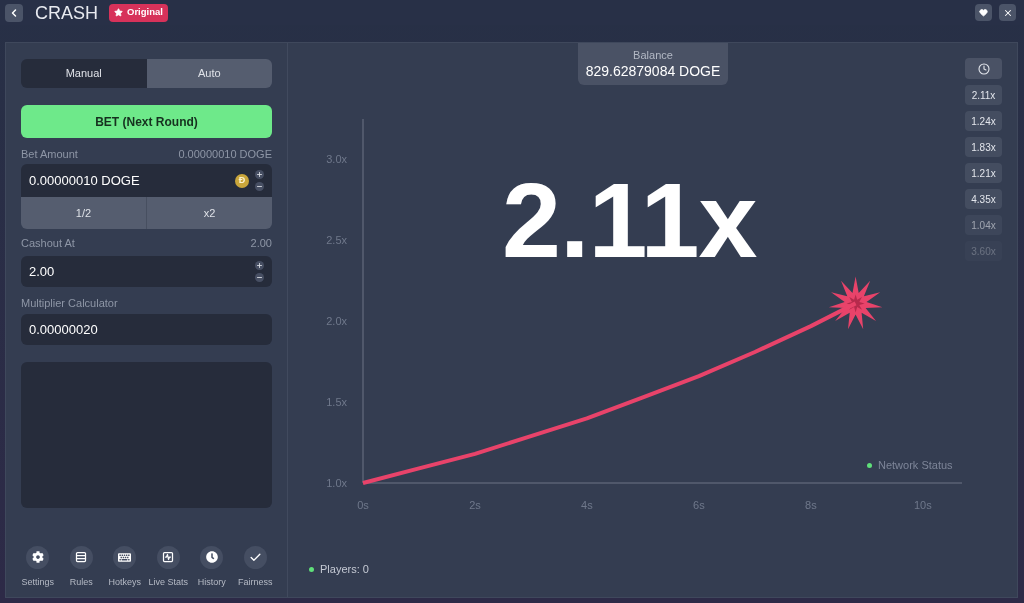  Describe the element at coordinates (255, 557) in the screenshot. I see `check-icon` at that location.